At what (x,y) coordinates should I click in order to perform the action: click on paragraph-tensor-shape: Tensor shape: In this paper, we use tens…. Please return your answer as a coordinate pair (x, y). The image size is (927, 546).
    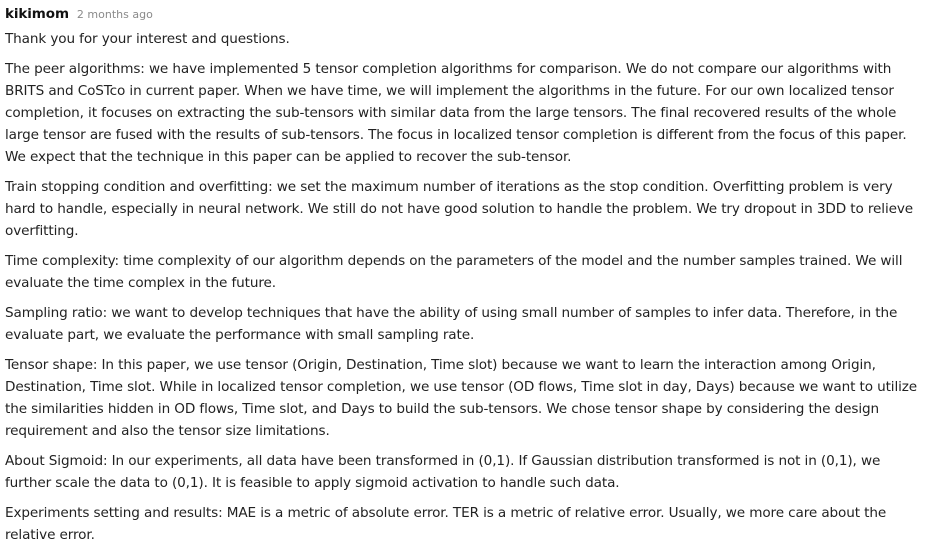
    Looking at the image, I should click on (461, 398).